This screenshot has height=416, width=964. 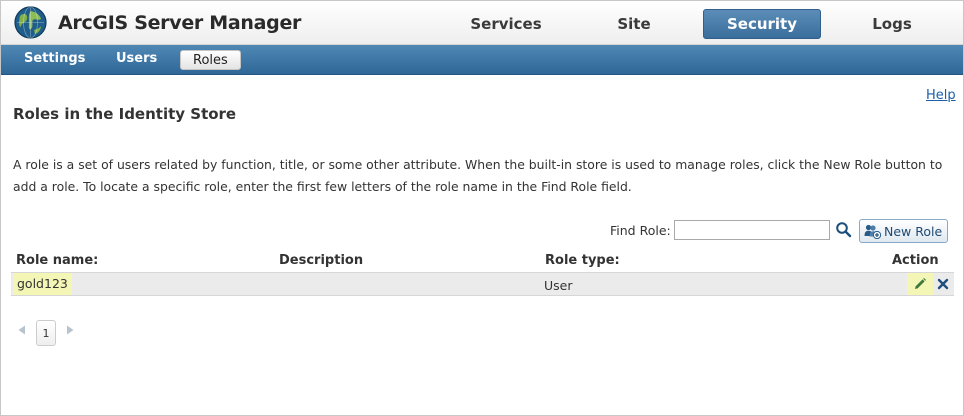 What do you see at coordinates (915, 260) in the screenshot?
I see `column-header-action: Action` at bounding box center [915, 260].